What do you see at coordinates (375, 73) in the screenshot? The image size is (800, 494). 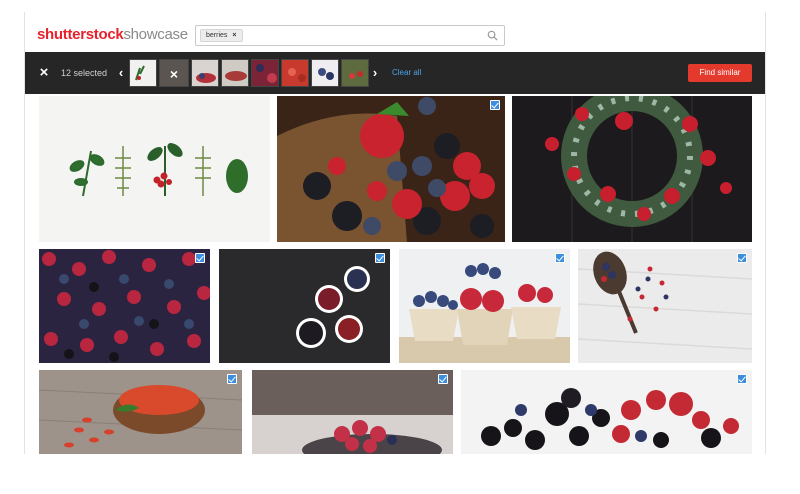 I see `chevron-right-icon: ›` at bounding box center [375, 73].